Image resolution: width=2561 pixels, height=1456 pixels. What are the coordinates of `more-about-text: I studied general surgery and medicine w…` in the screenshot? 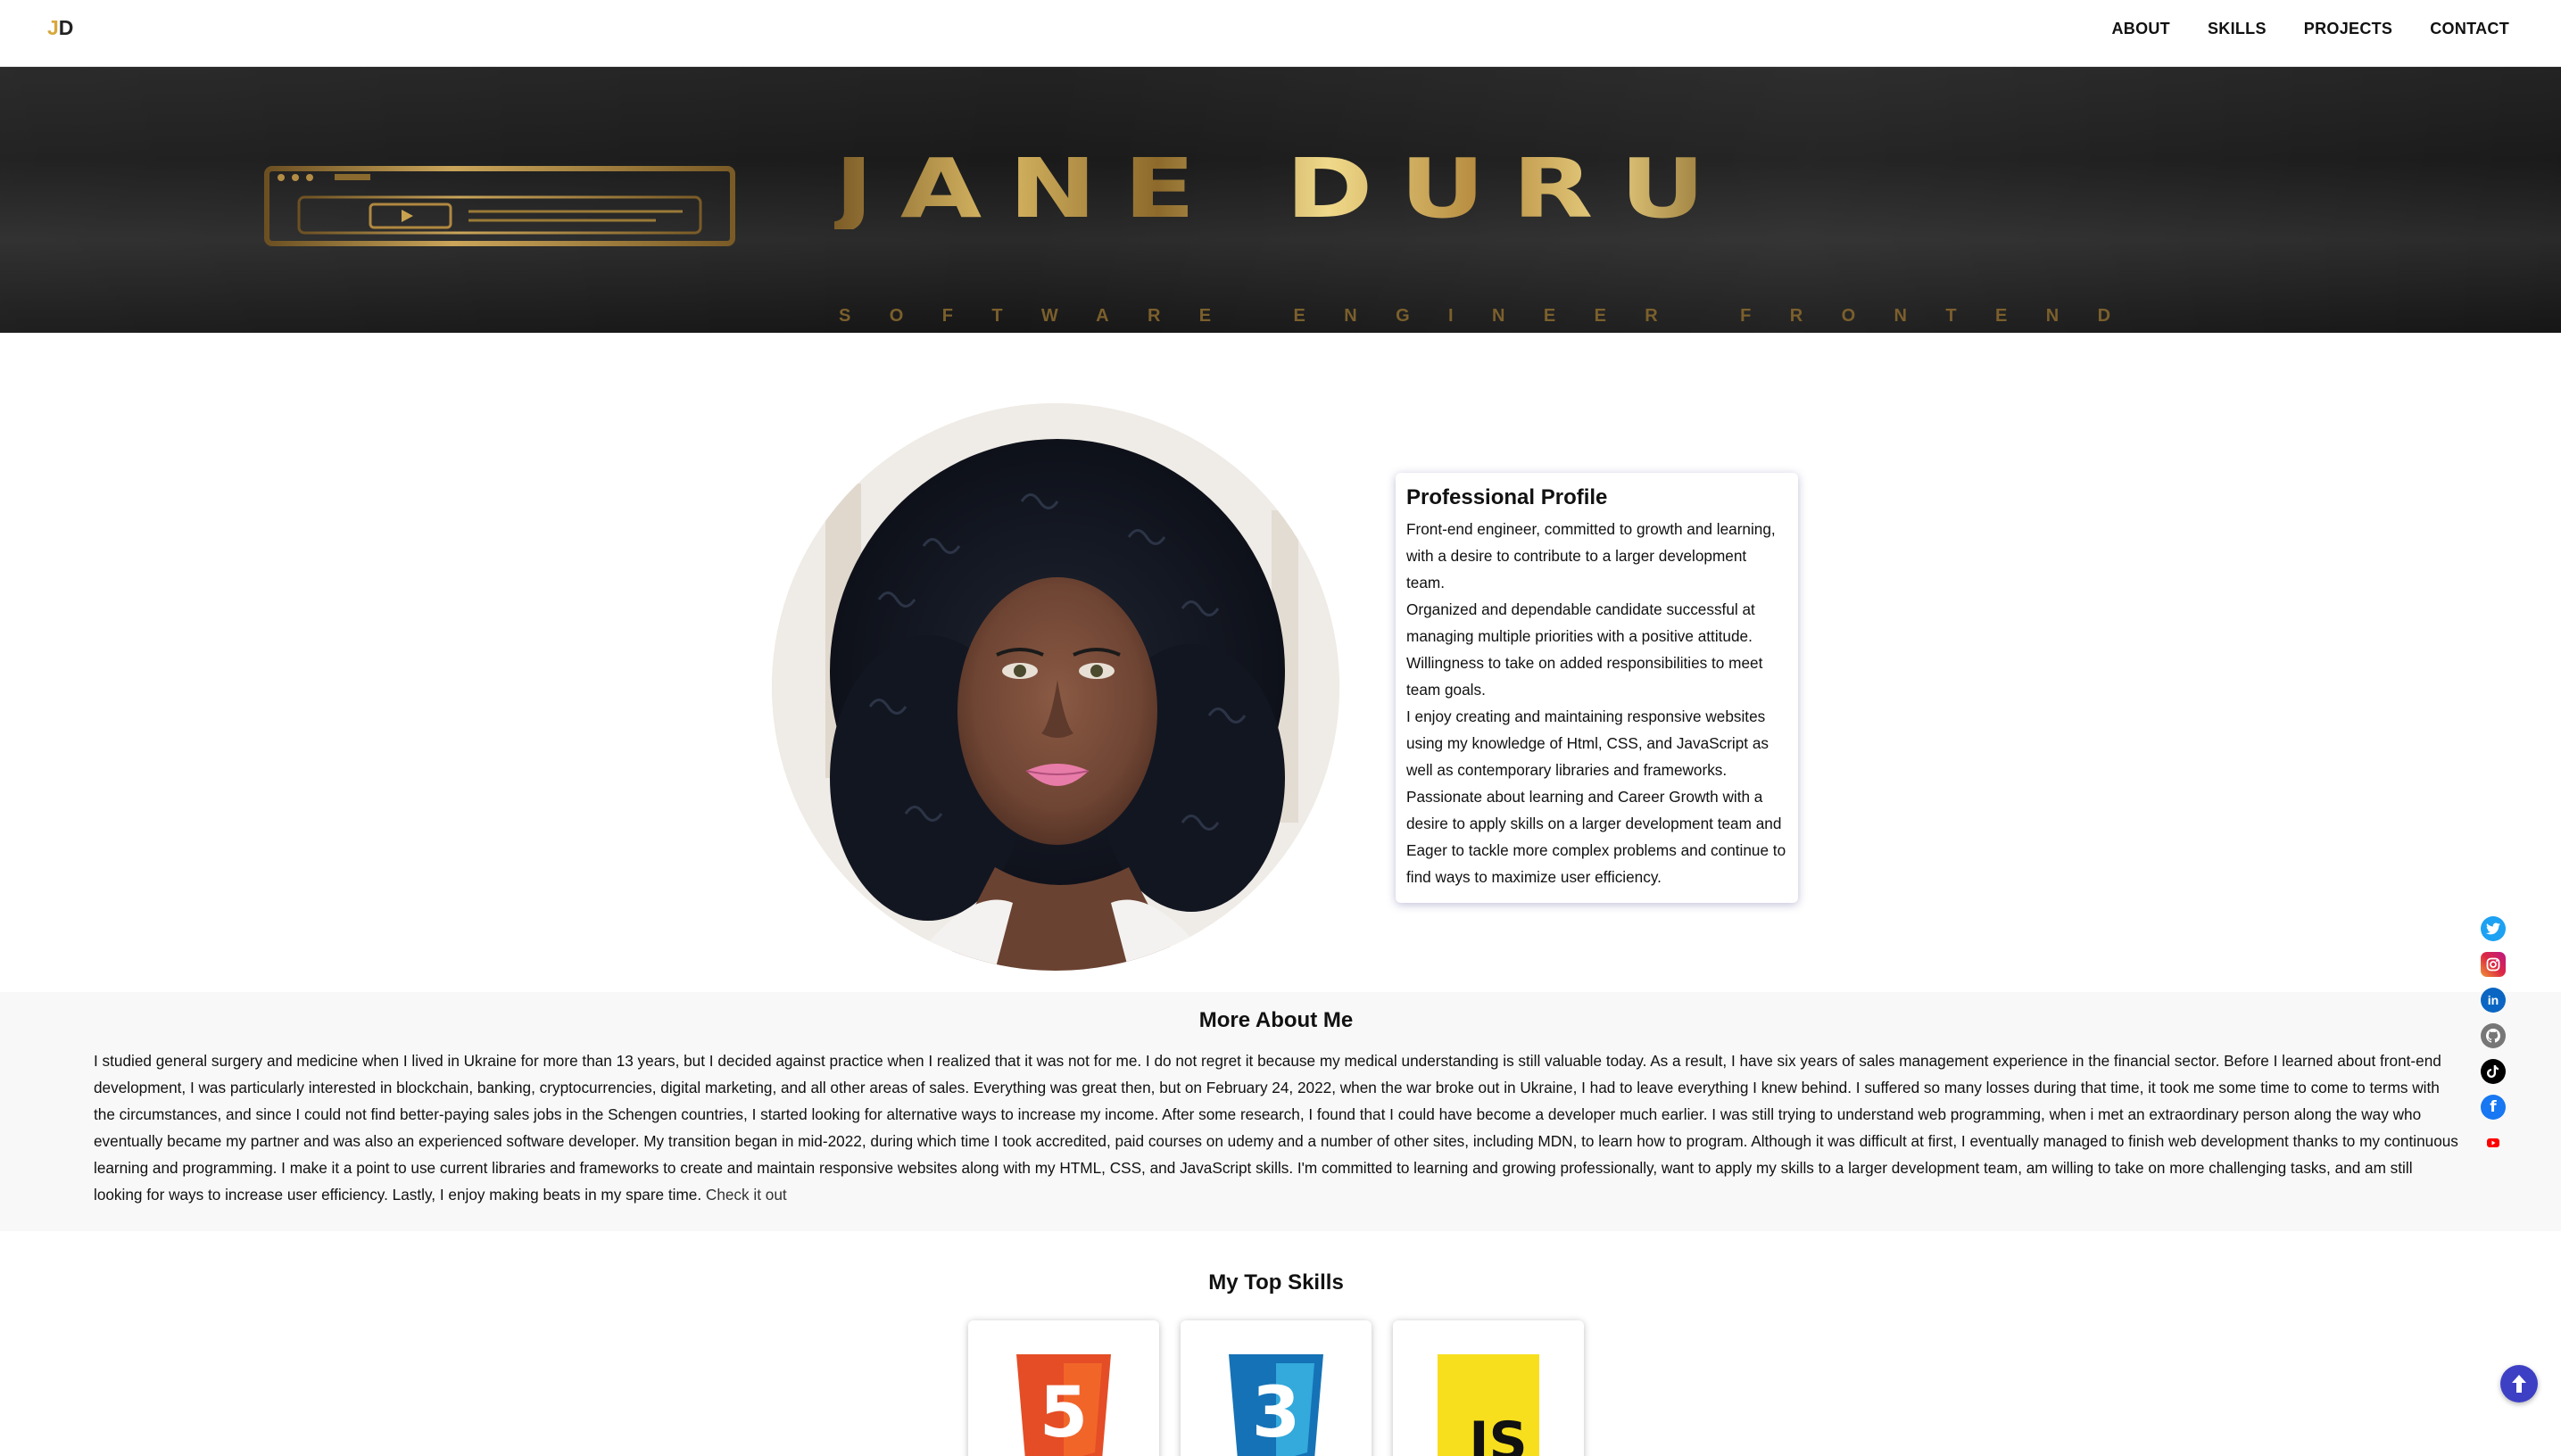 It's located at (1276, 1128).